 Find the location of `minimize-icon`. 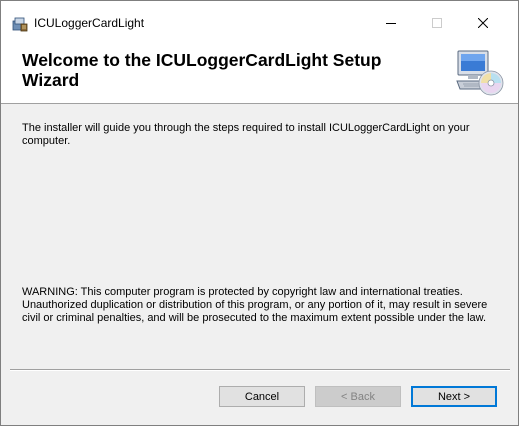

minimize-icon is located at coordinates (391, 23).